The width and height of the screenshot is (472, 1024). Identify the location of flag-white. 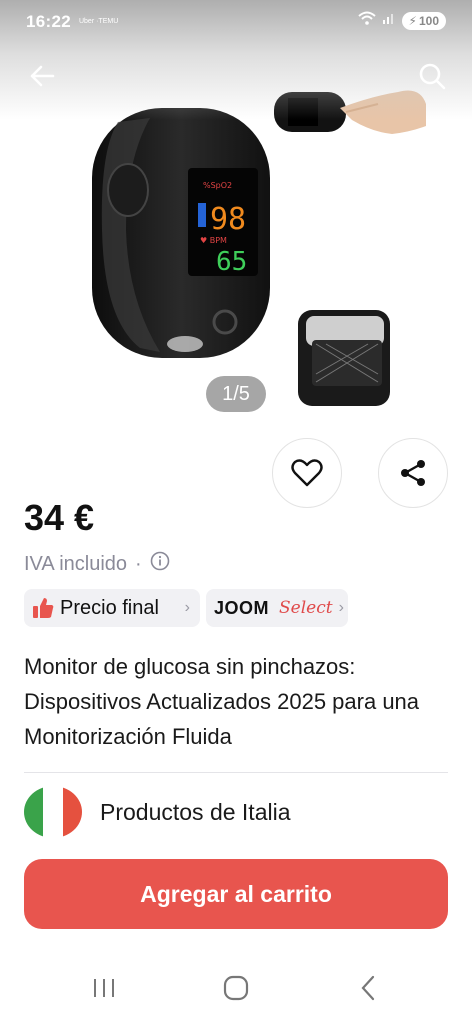
(53, 812).